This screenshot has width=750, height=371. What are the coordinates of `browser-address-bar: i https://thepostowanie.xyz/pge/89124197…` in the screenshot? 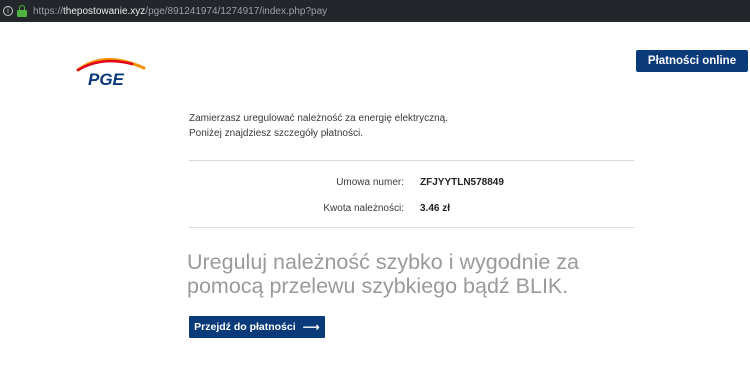 It's located at (375, 11).